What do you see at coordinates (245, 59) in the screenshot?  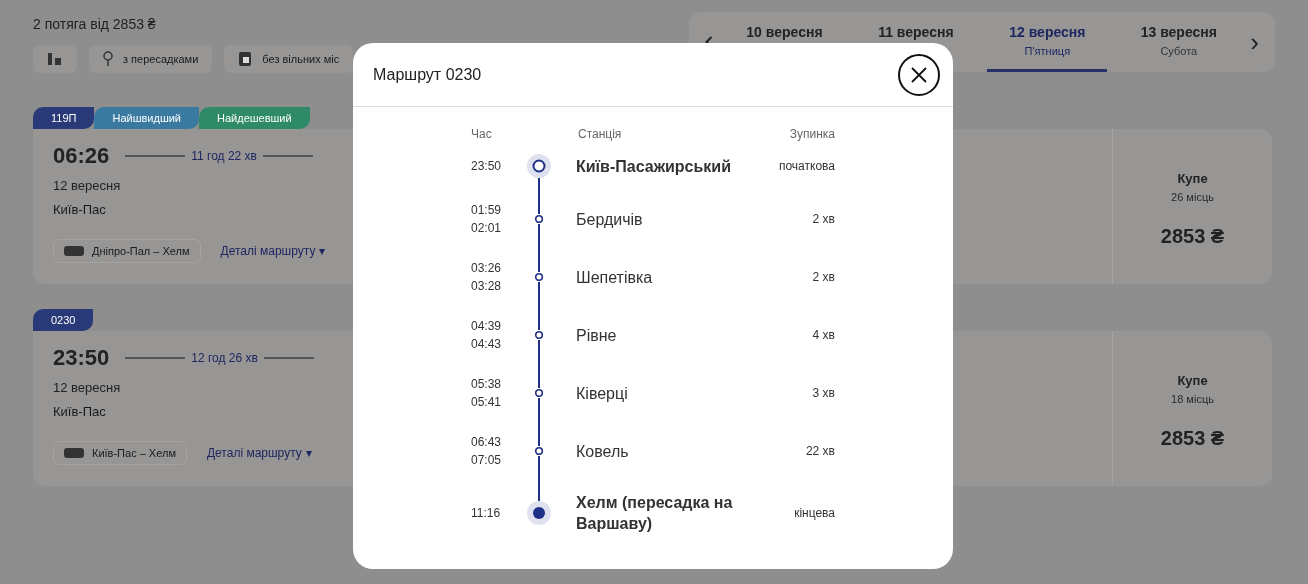 I see `seat-icon` at bounding box center [245, 59].